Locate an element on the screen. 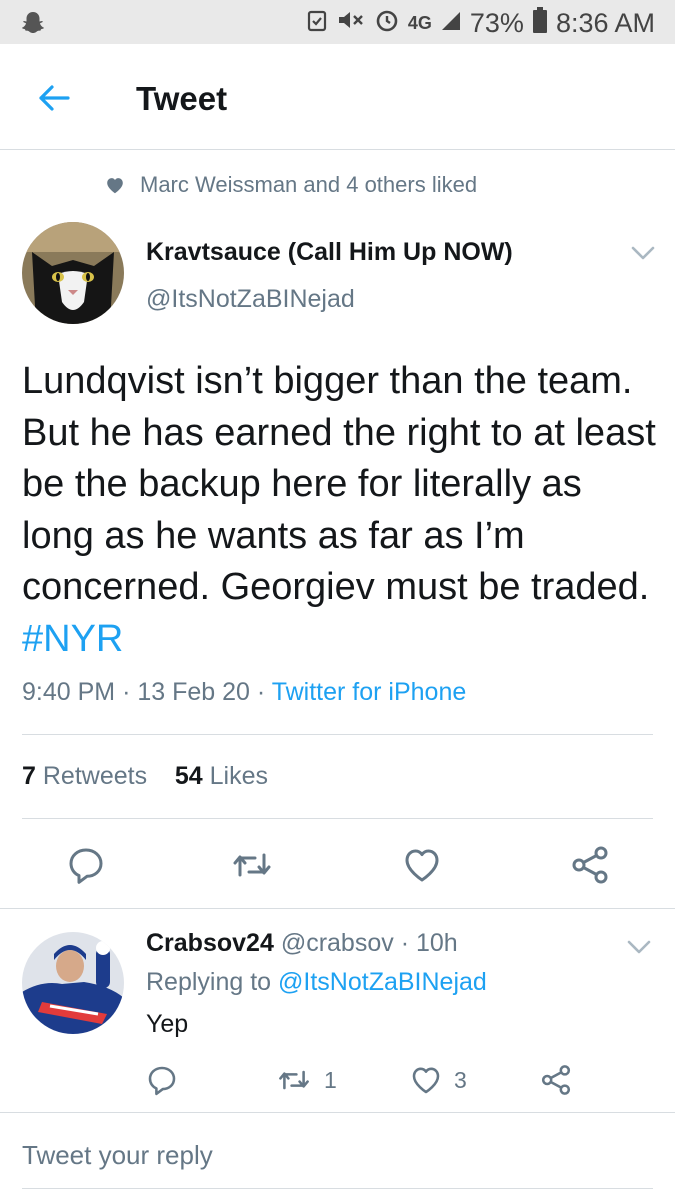  social-context: Marc Weissman and 4 others liked is located at coordinates (290, 185).